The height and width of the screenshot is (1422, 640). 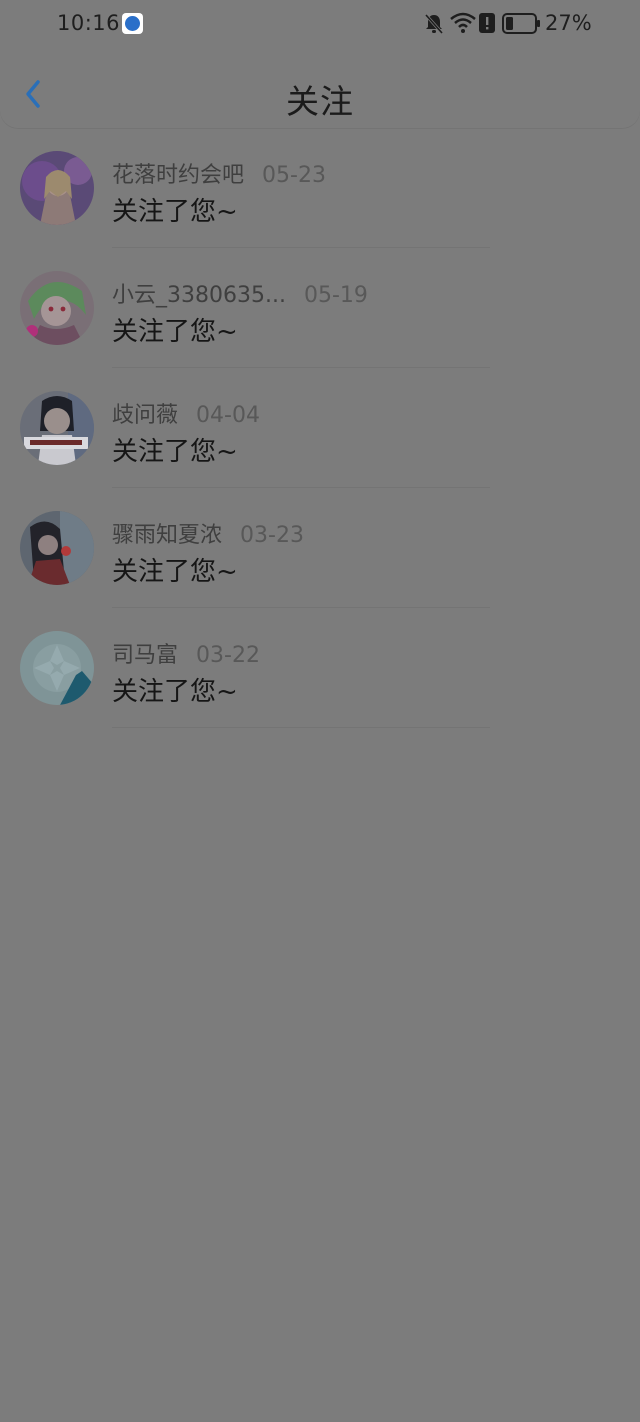 I want to click on notification-date: 03-22, so click(x=228, y=655).